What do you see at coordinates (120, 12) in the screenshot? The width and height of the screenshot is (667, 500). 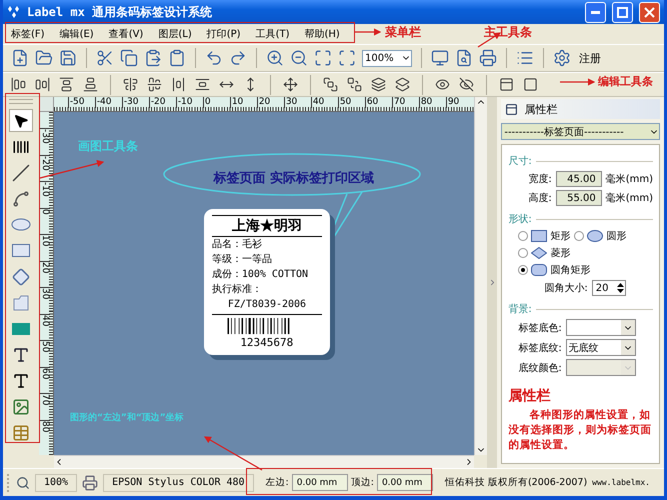 I see `window-title: Label mx 通用条码标签设计系统` at bounding box center [120, 12].